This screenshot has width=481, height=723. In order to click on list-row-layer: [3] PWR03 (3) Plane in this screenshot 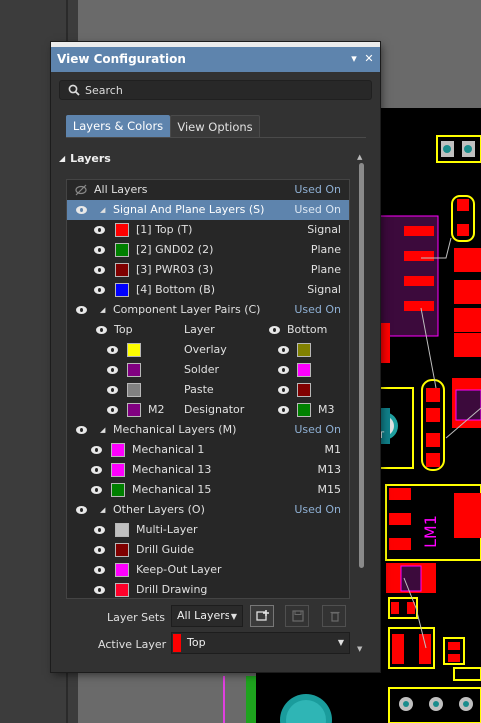, I will do `click(208, 270)`.